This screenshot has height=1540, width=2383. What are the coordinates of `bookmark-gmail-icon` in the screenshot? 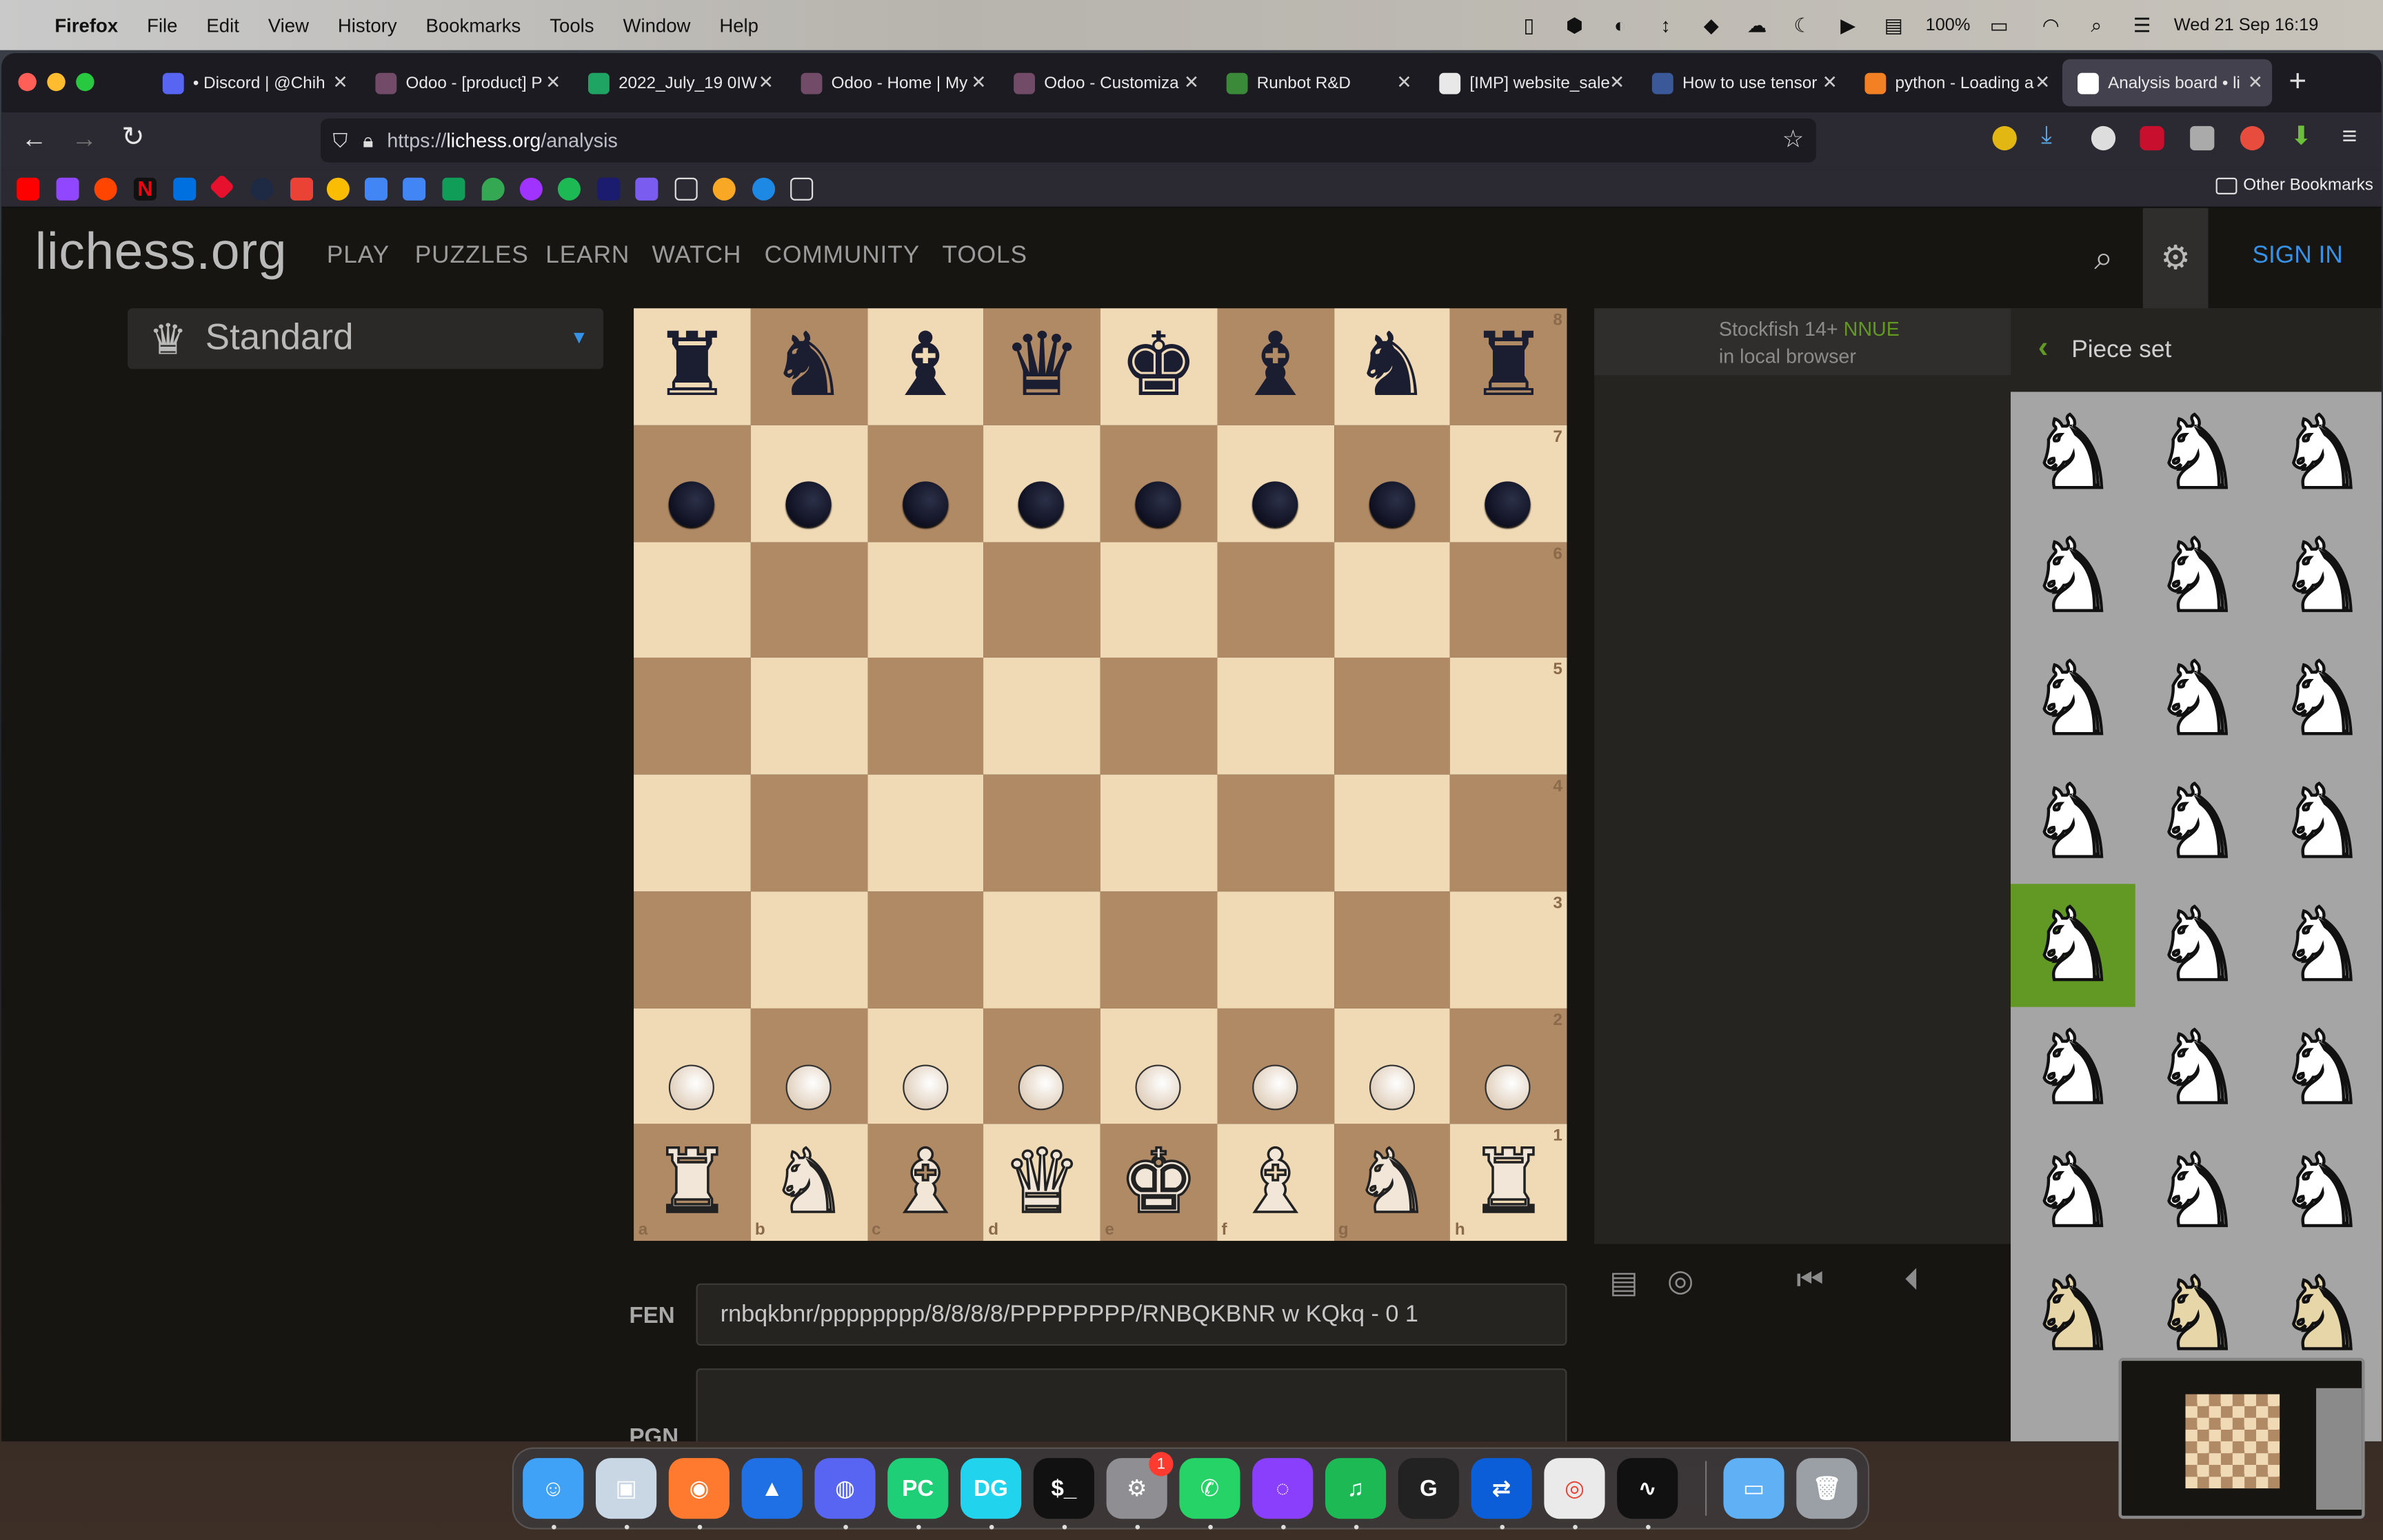 It's located at (302, 189).